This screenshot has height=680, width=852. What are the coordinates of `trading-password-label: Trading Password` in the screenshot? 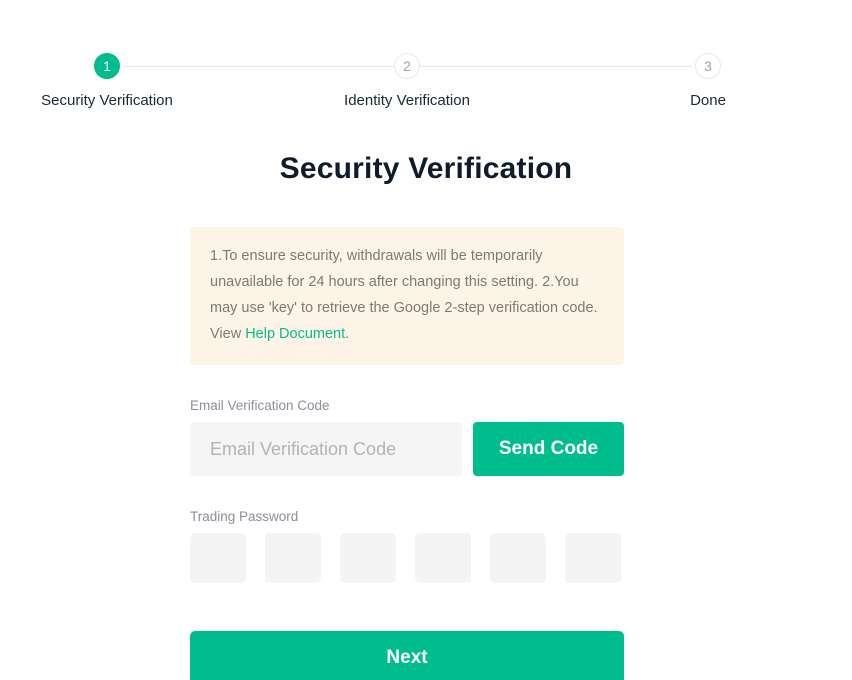 It's located at (244, 516).